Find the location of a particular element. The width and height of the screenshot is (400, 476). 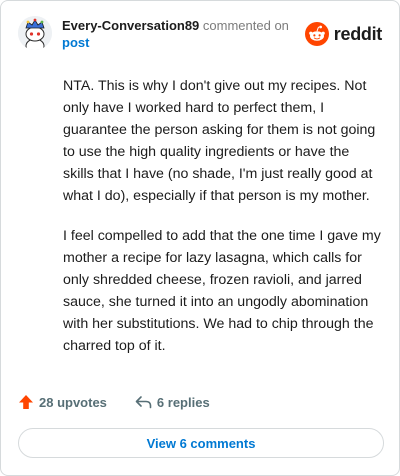

upvote-count: 28 upvotes is located at coordinates (73, 402).